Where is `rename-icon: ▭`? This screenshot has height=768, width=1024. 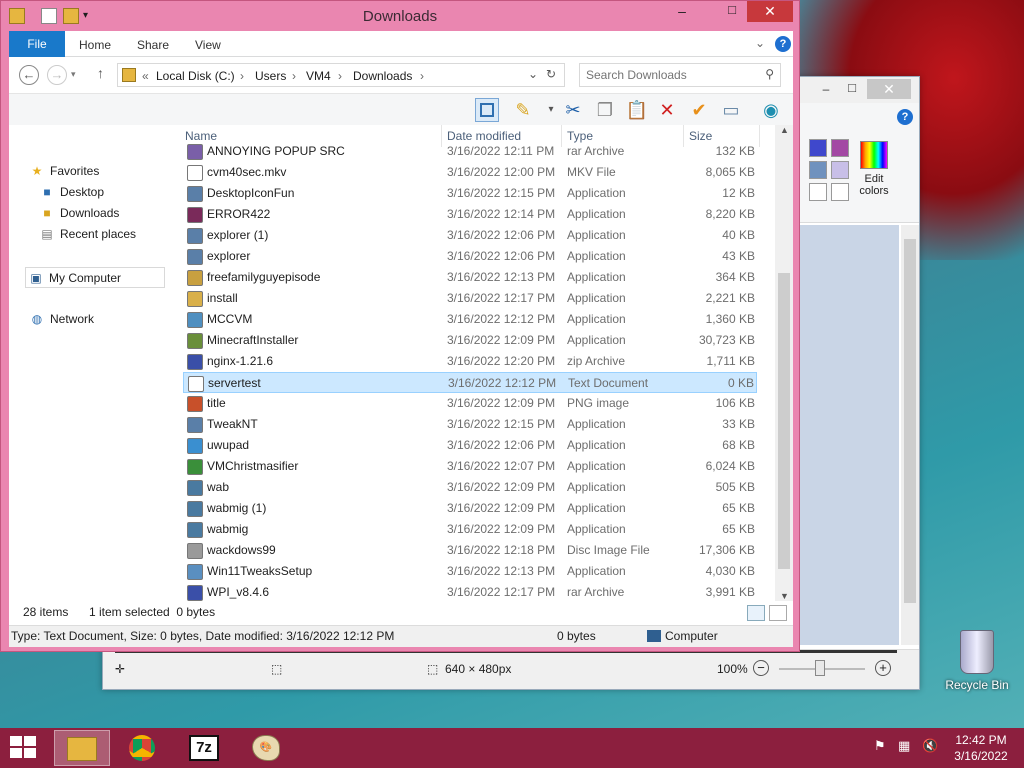 rename-icon: ▭ is located at coordinates (731, 110).